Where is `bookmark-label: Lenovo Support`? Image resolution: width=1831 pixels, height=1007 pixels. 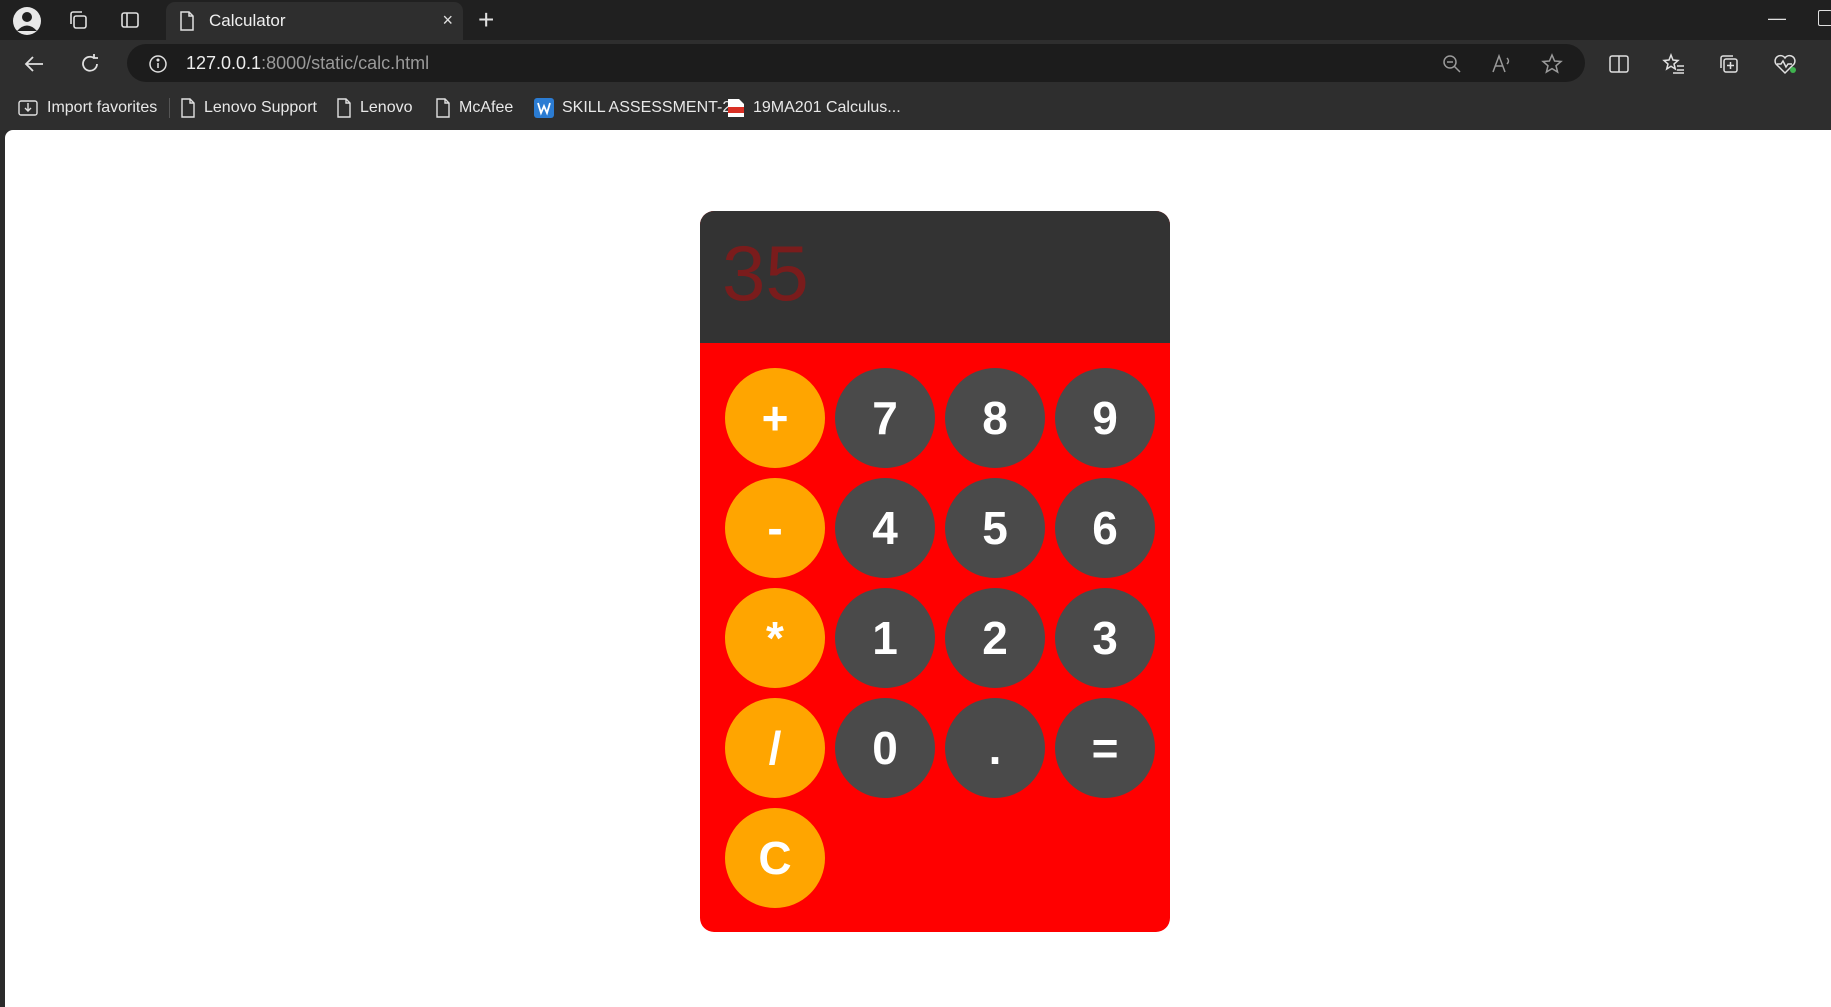
bookmark-label: Lenovo Support is located at coordinates (260, 107).